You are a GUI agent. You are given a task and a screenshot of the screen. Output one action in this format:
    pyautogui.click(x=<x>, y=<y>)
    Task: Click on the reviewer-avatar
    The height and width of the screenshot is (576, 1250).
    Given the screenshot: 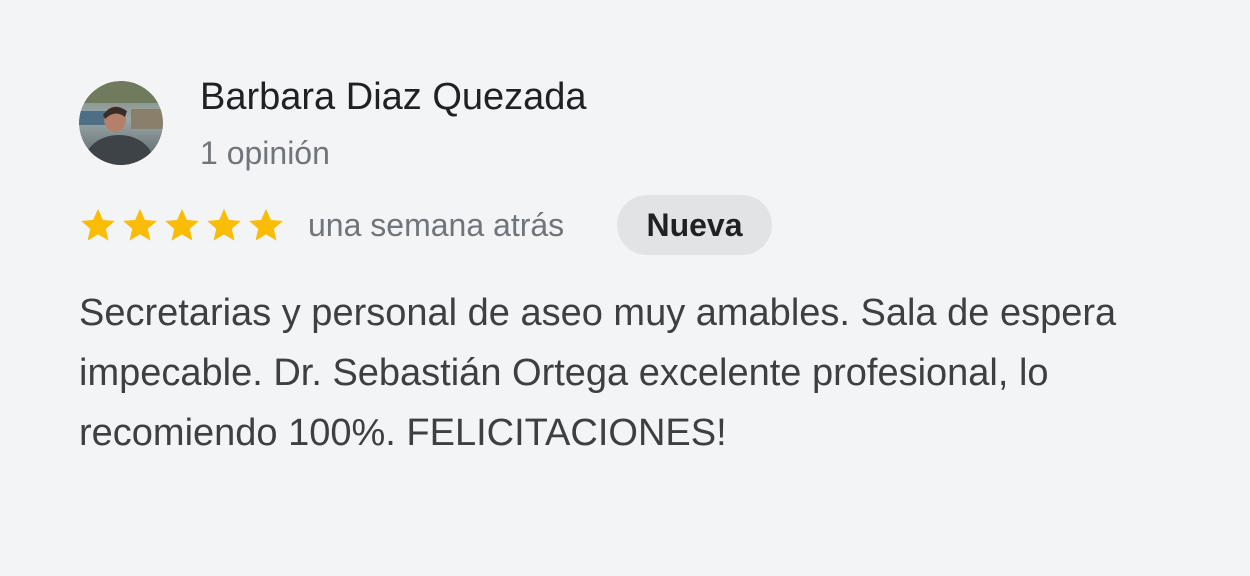 What is the action you would take?
    pyautogui.click(x=121, y=123)
    